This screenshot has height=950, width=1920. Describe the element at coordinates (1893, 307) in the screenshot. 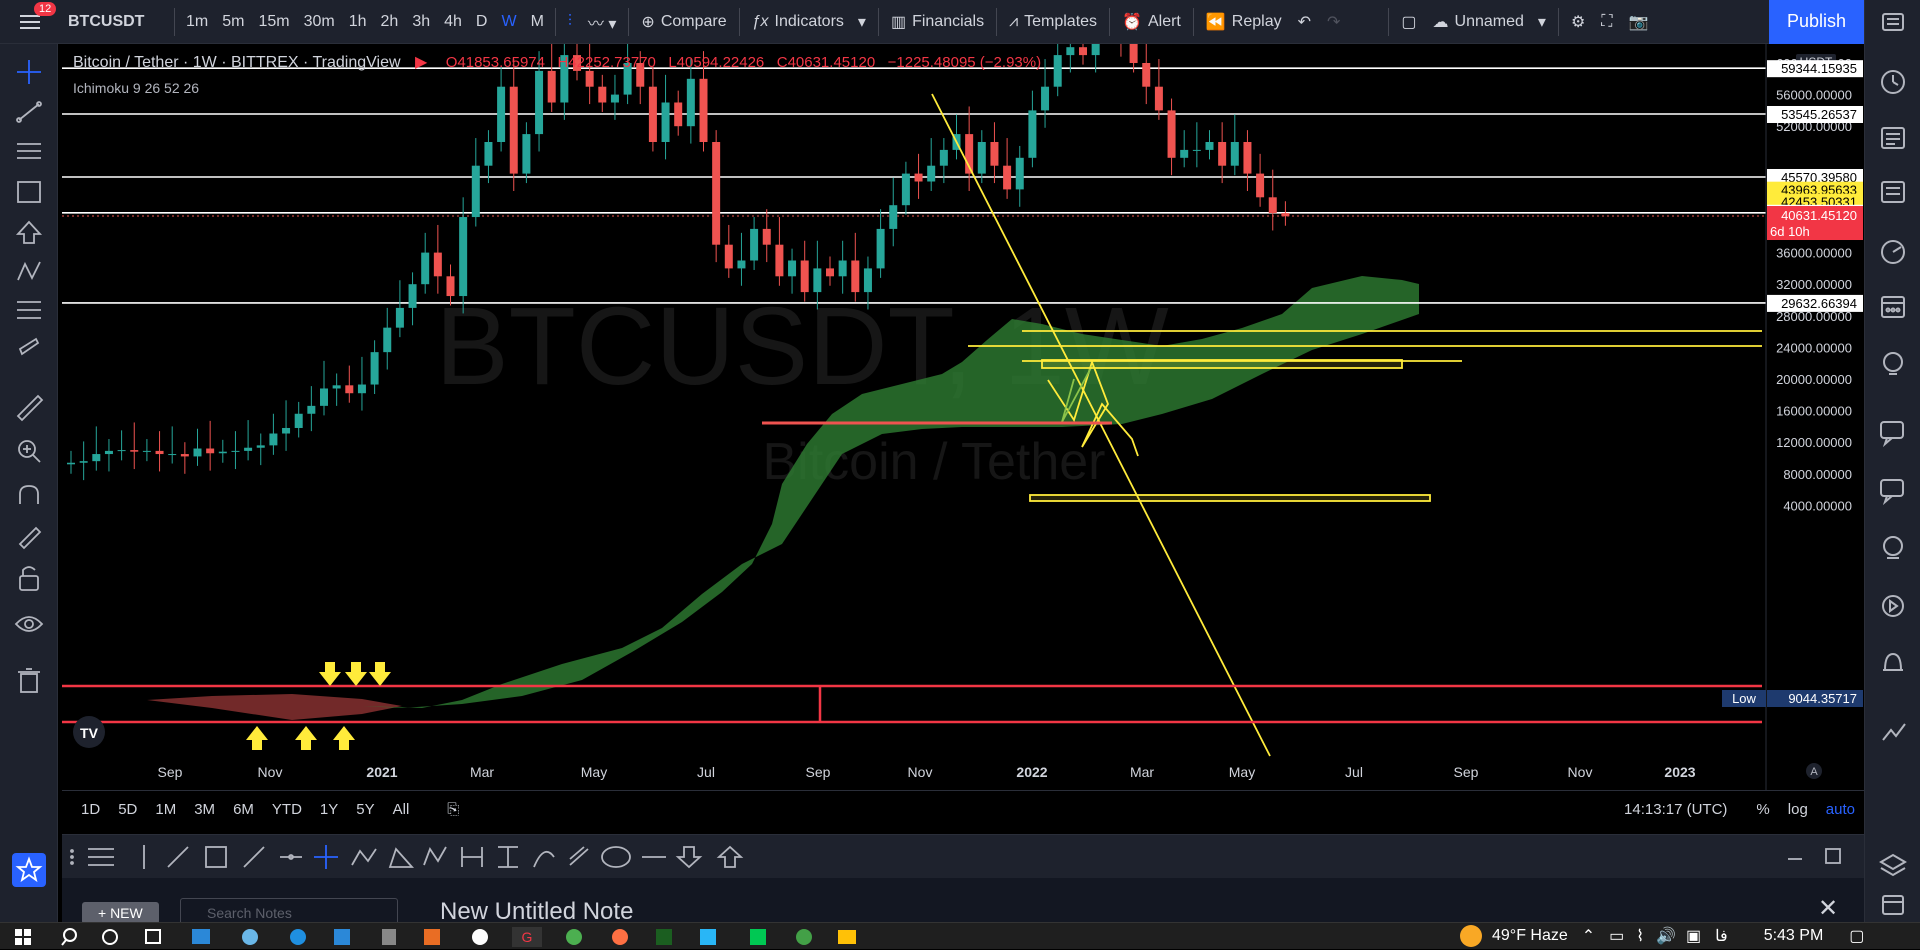

I see `calendar-icon` at that location.